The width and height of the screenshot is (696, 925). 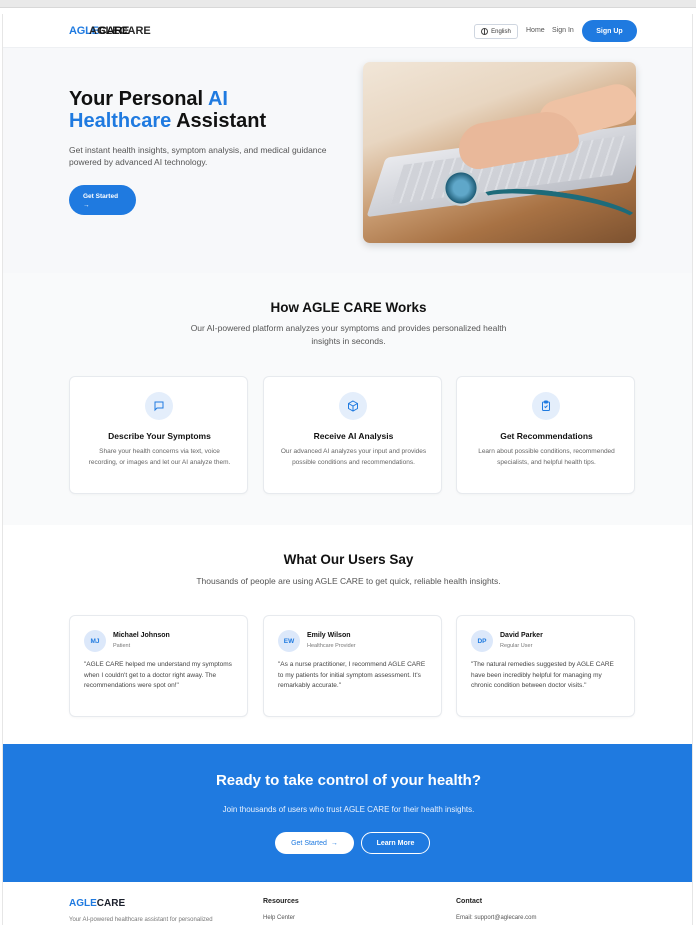 I want to click on hero-get-started-button: Get Started →, so click(x=102, y=200).